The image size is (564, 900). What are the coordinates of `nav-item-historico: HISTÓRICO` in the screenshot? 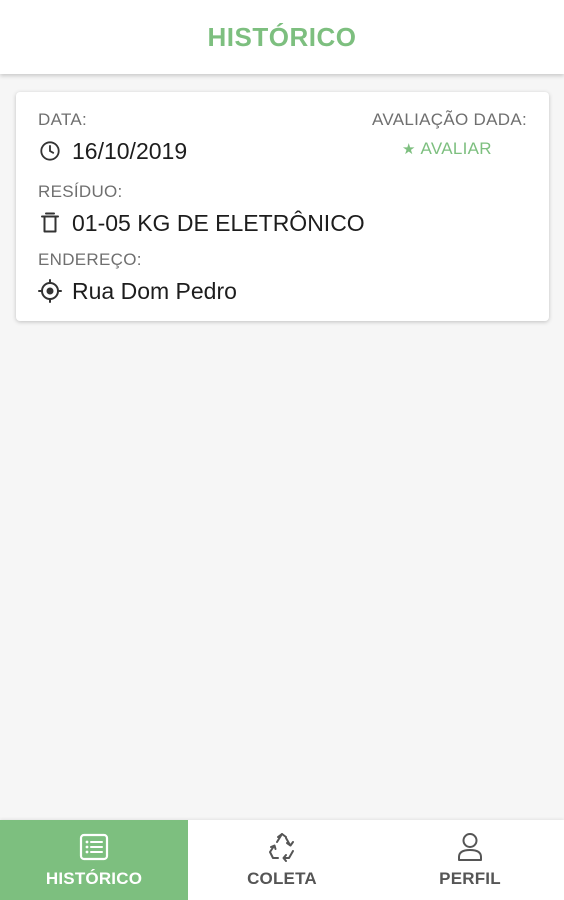 It's located at (94, 860).